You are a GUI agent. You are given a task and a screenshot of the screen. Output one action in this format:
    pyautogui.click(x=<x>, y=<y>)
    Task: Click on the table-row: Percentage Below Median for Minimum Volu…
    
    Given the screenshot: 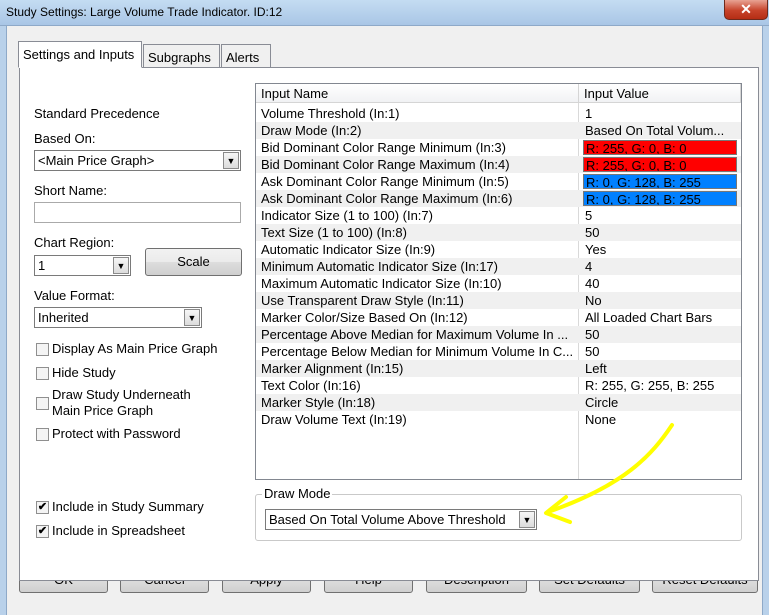 What is the action you would take?
    pyautogui.click(x=498, y=351)
    